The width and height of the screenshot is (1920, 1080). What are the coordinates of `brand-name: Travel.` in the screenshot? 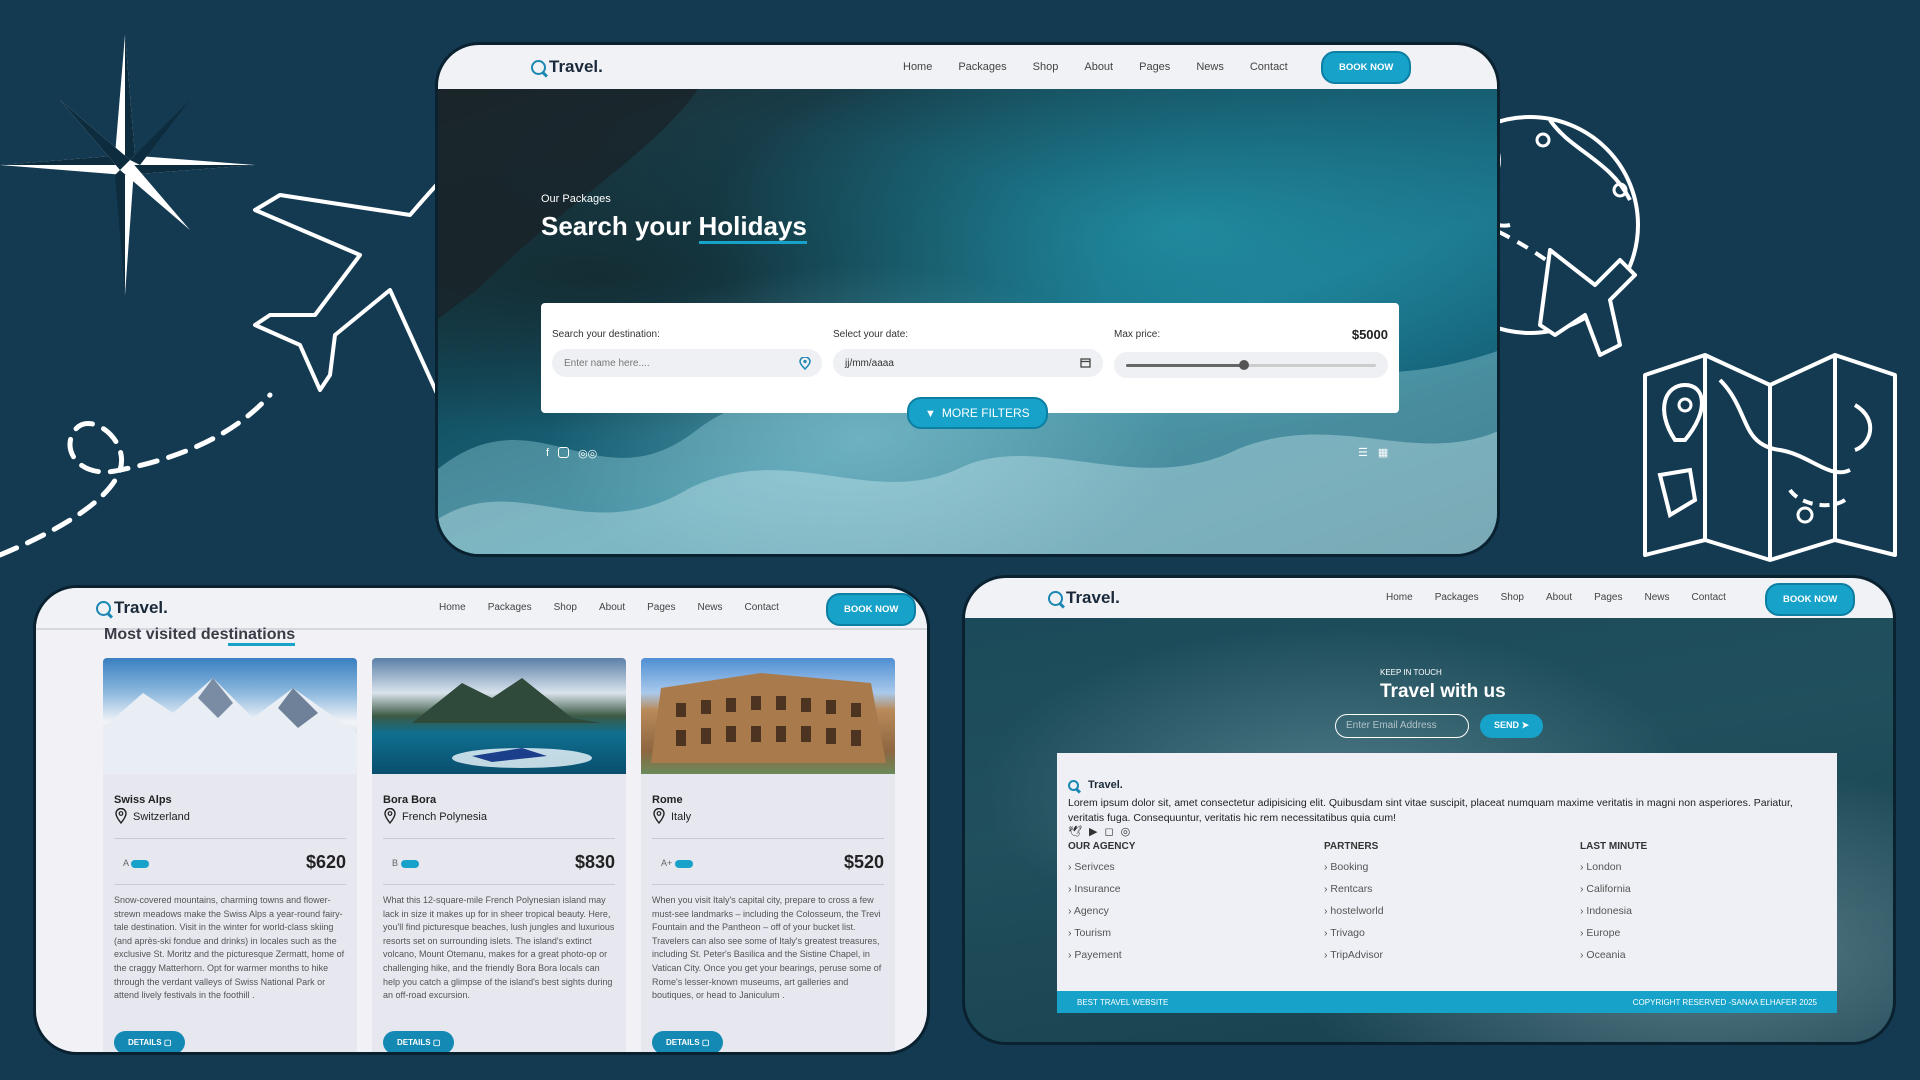 It's located at (1093, 597).